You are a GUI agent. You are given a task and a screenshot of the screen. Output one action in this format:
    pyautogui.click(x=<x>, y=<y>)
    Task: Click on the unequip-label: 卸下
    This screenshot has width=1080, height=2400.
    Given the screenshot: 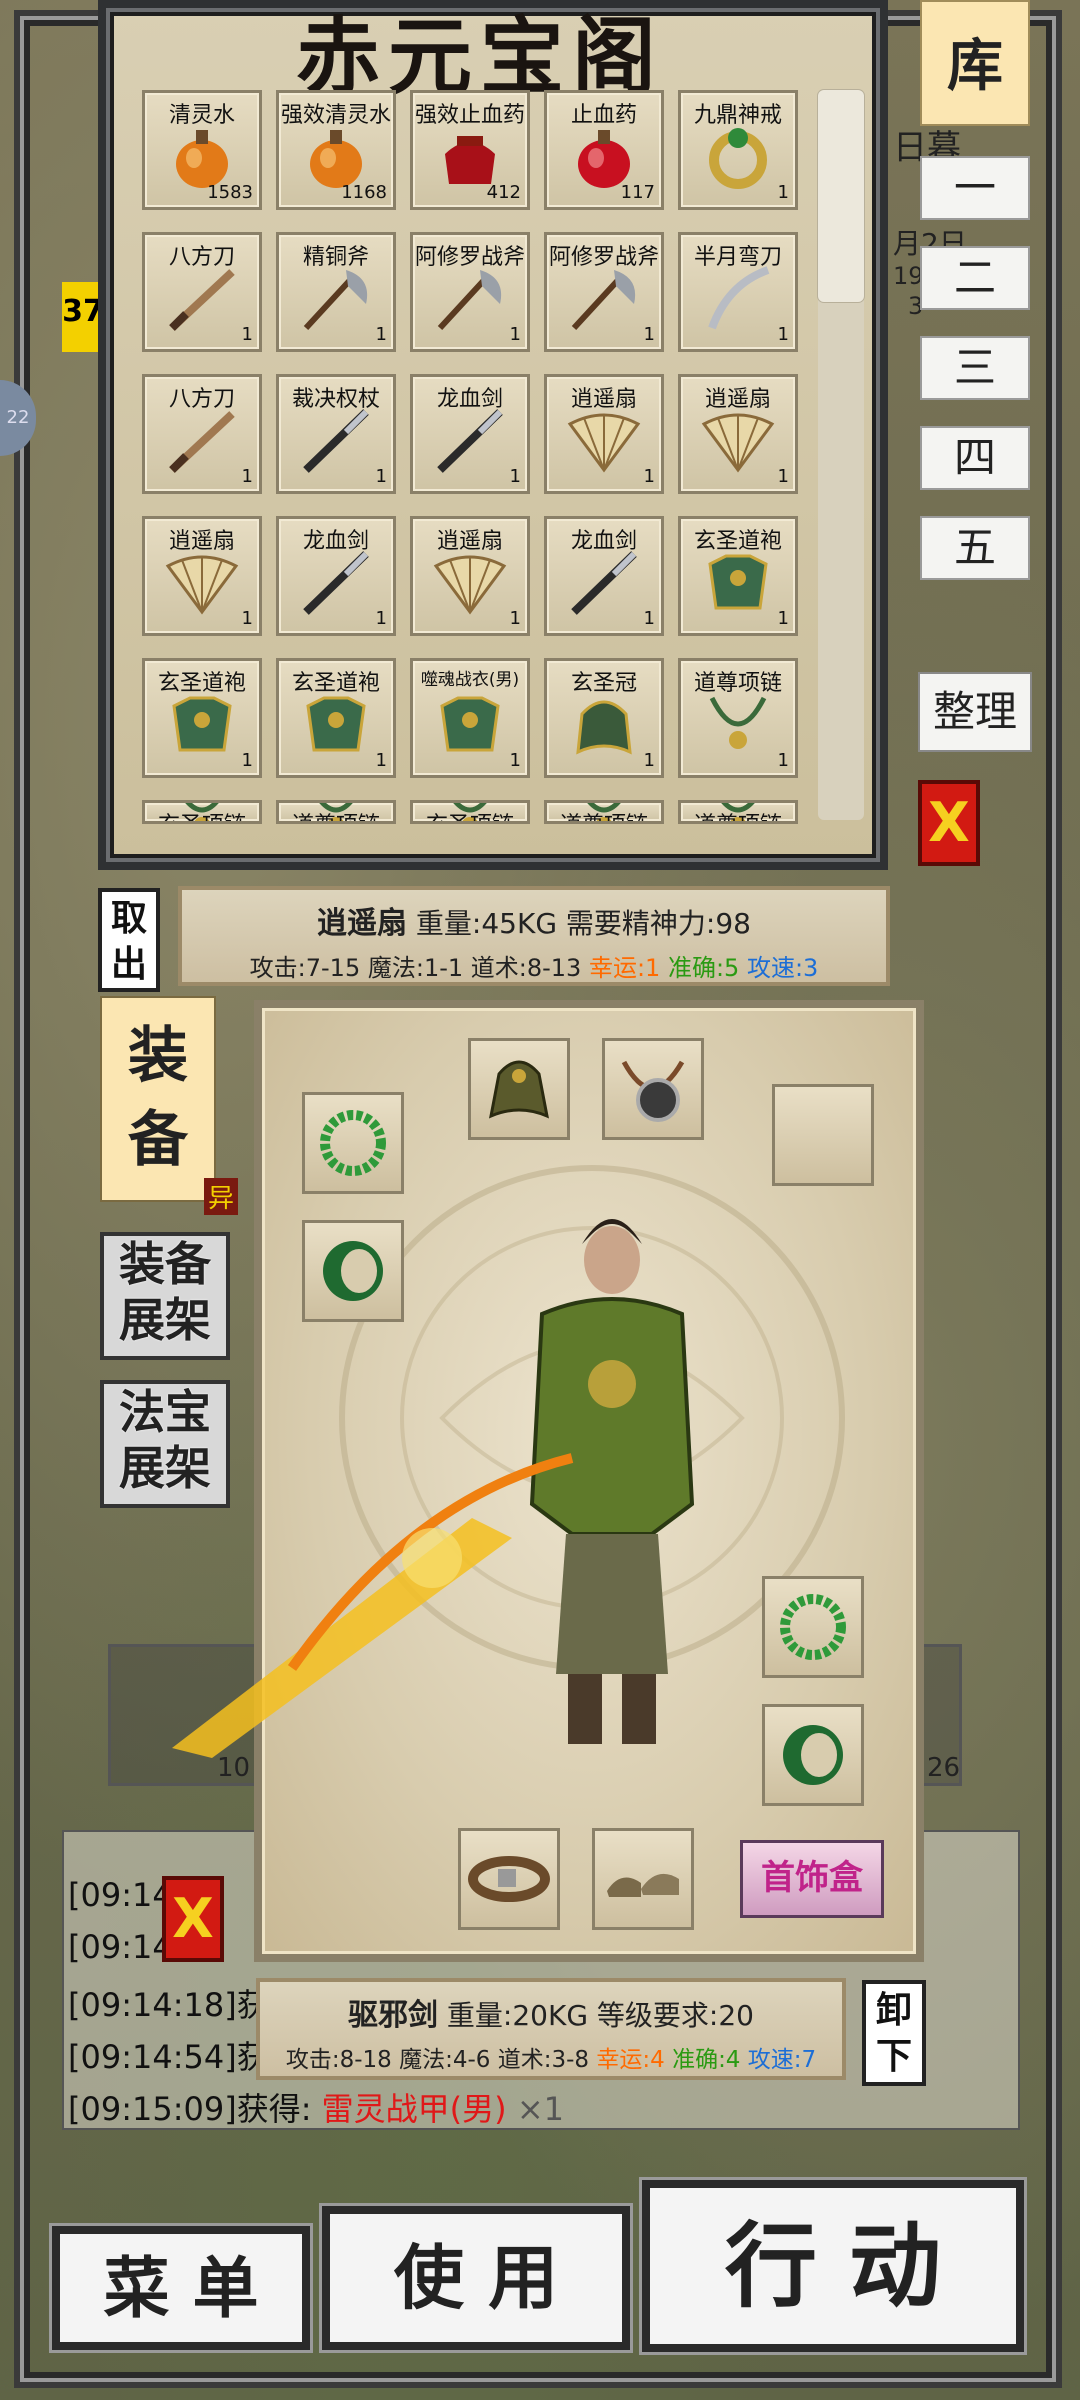 What is the action you would take?
    pyautogui.click(x=893, y=2033)
    